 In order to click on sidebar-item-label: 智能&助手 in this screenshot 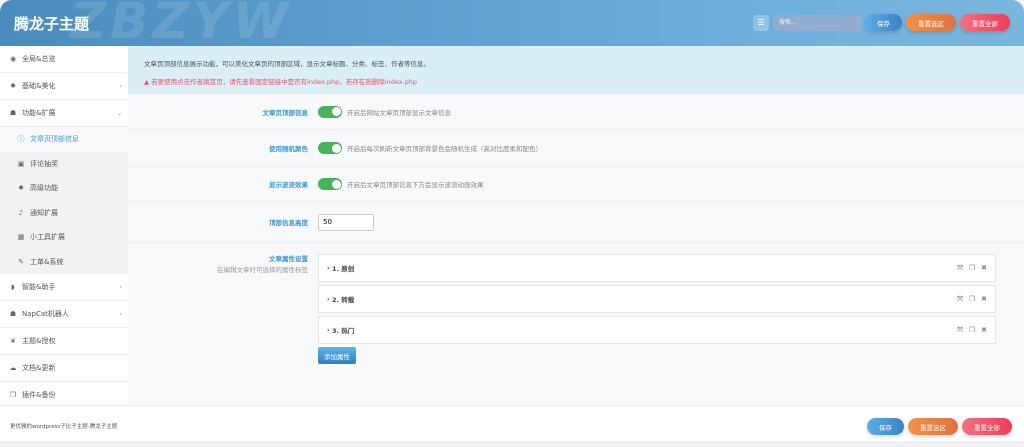, I will do `click(39, 287)`.